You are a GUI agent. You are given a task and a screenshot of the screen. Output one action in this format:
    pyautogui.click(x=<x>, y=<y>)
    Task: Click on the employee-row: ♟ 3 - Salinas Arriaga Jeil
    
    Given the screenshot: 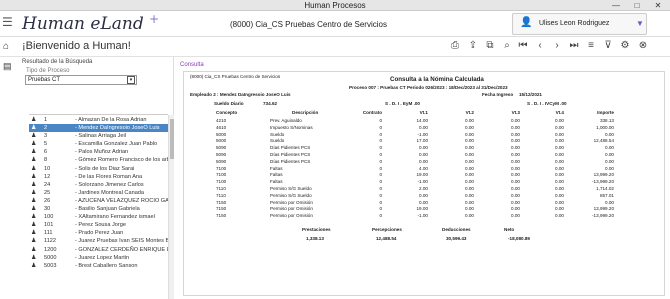 What is the action you would take?
    pyautogui.click(x=98, y=136)
    